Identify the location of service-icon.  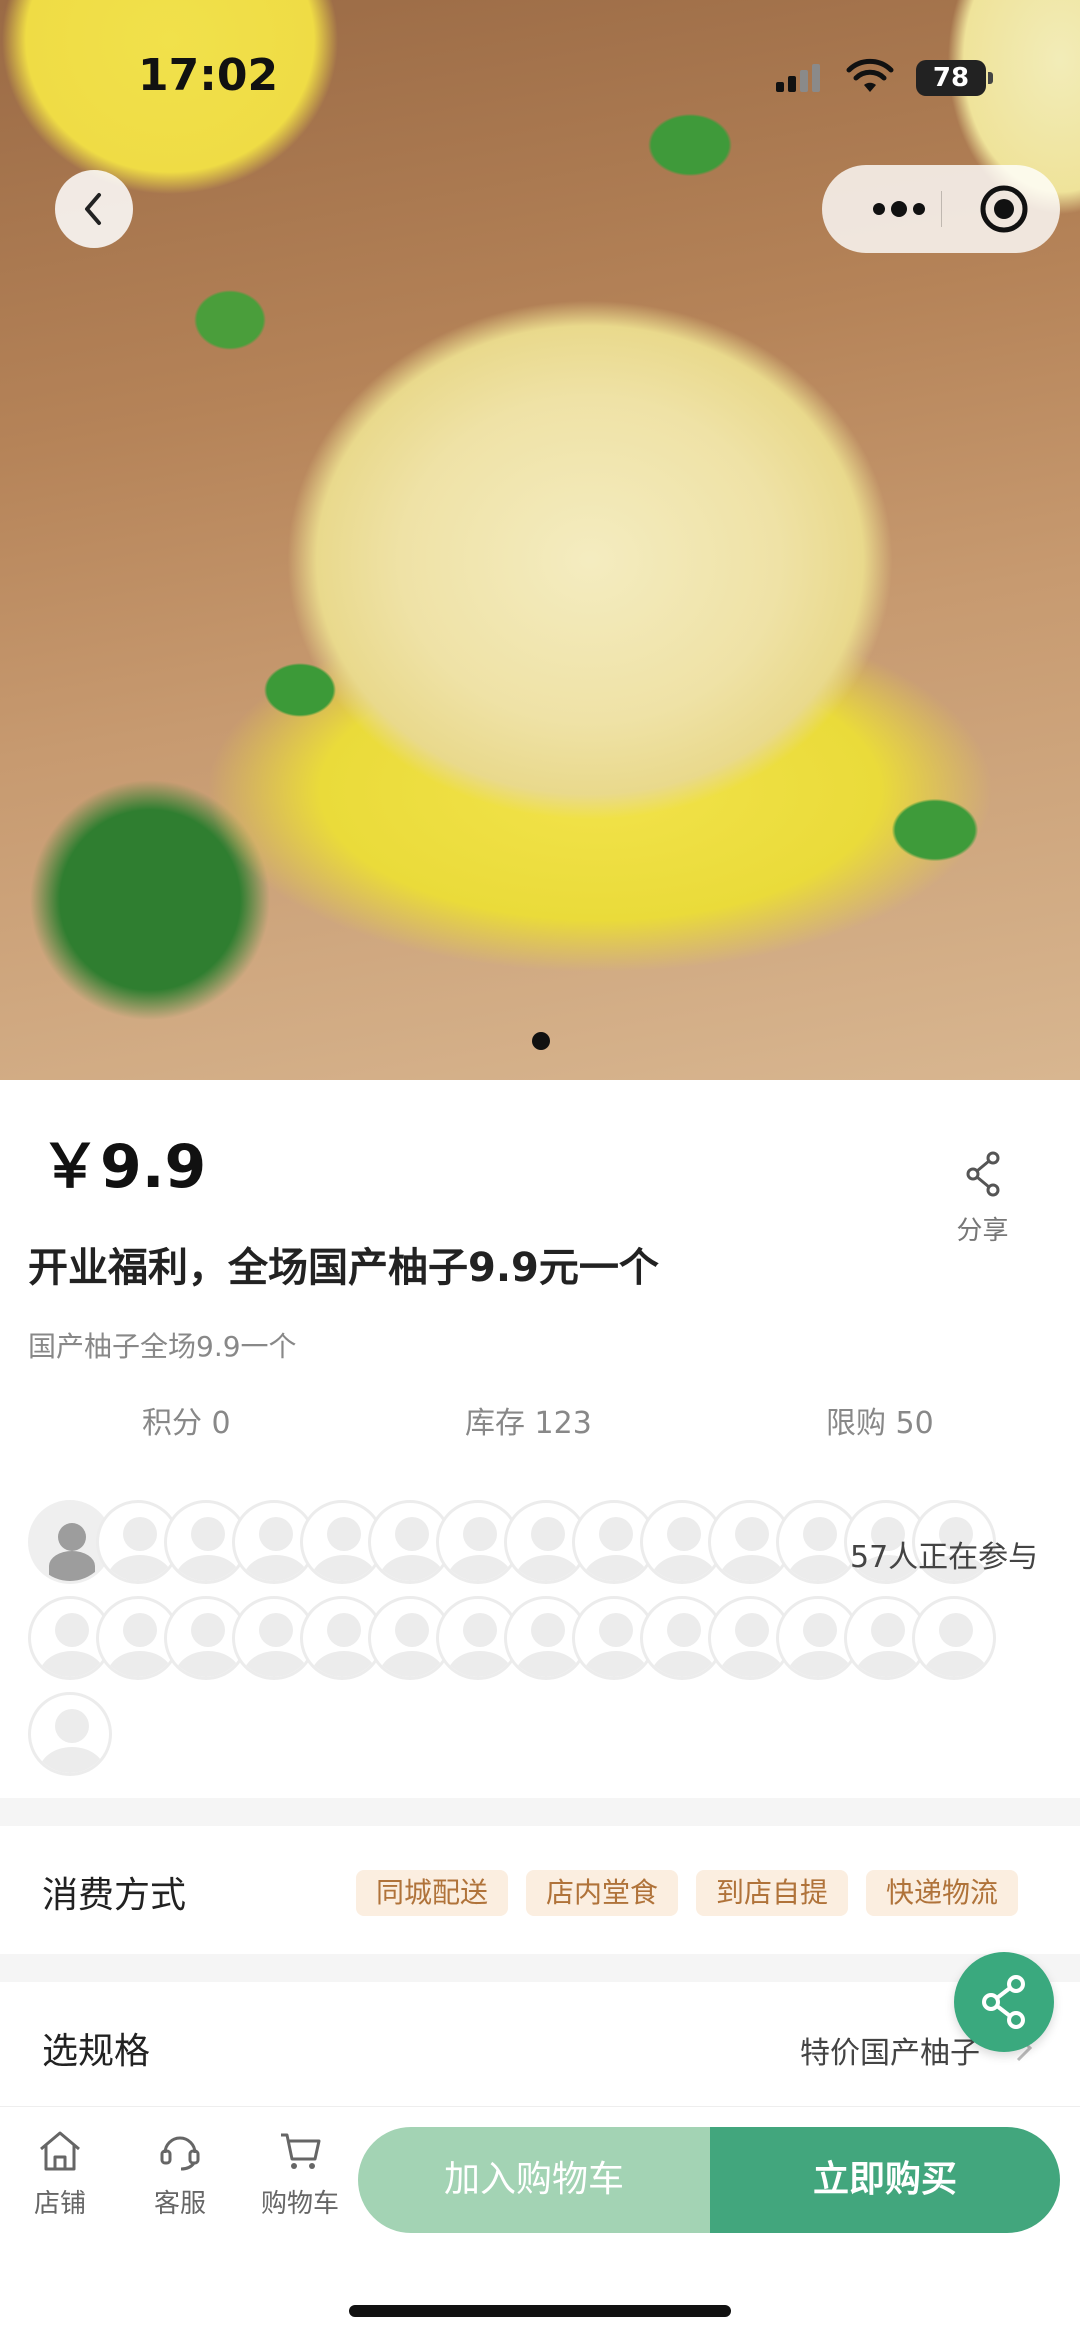
(180, 2153).